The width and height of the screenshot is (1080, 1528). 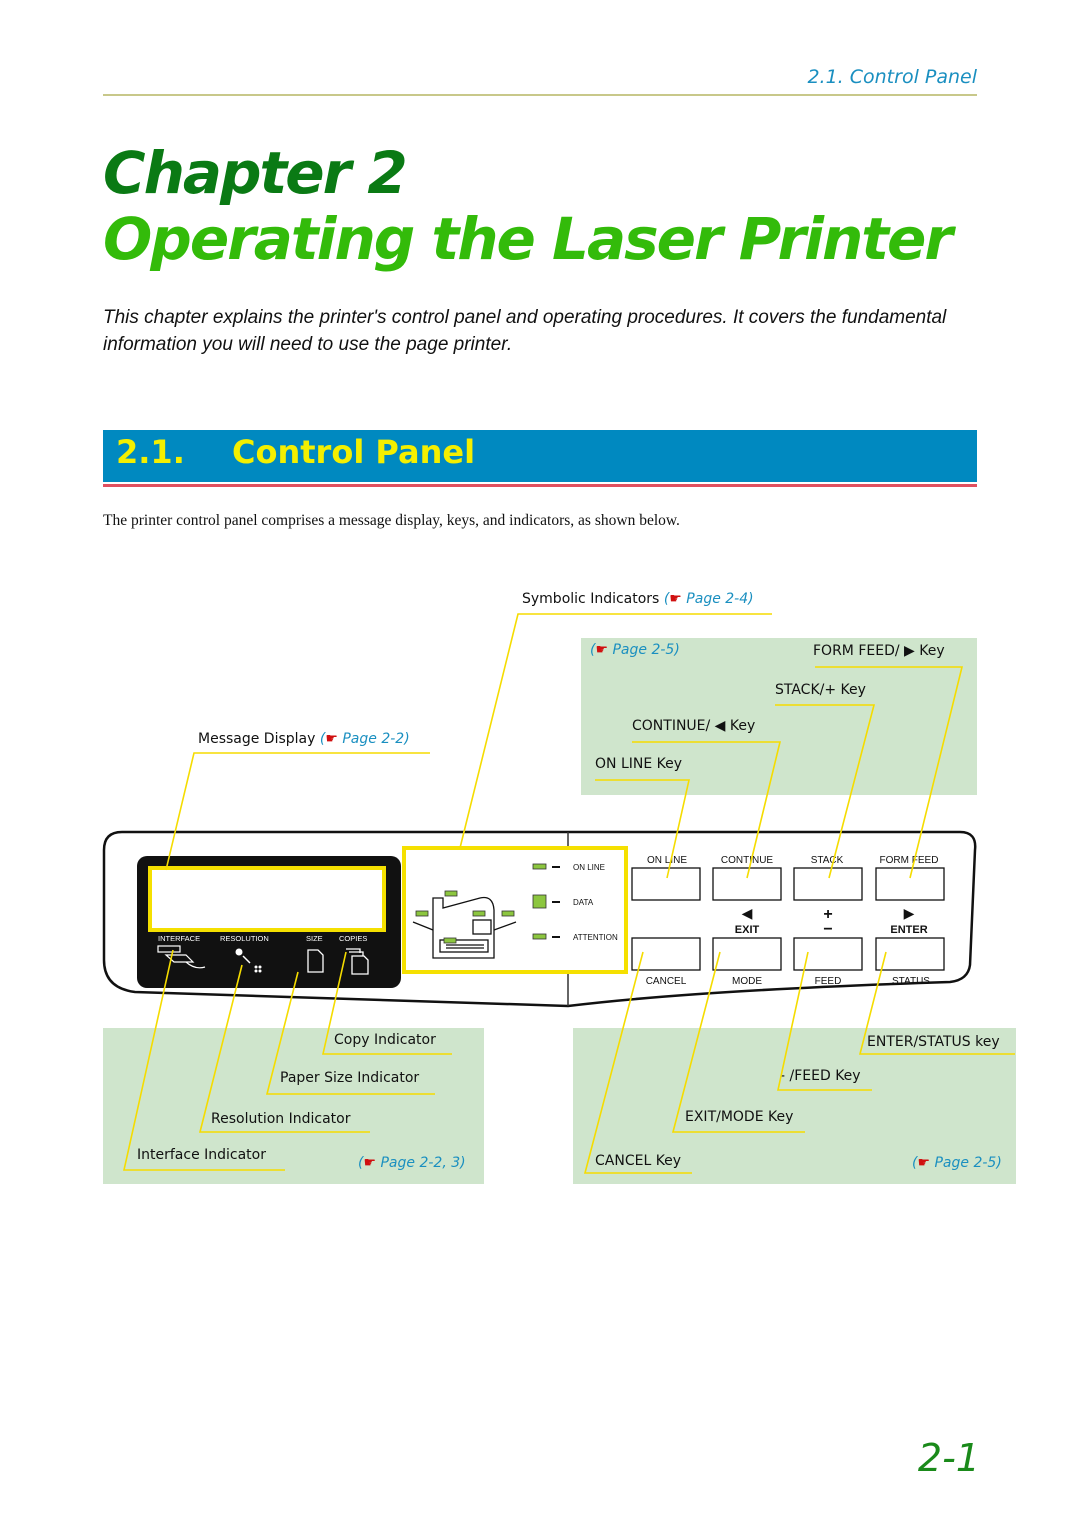 I want to click on page-number: 2-1, so click(x=948, y=1458).